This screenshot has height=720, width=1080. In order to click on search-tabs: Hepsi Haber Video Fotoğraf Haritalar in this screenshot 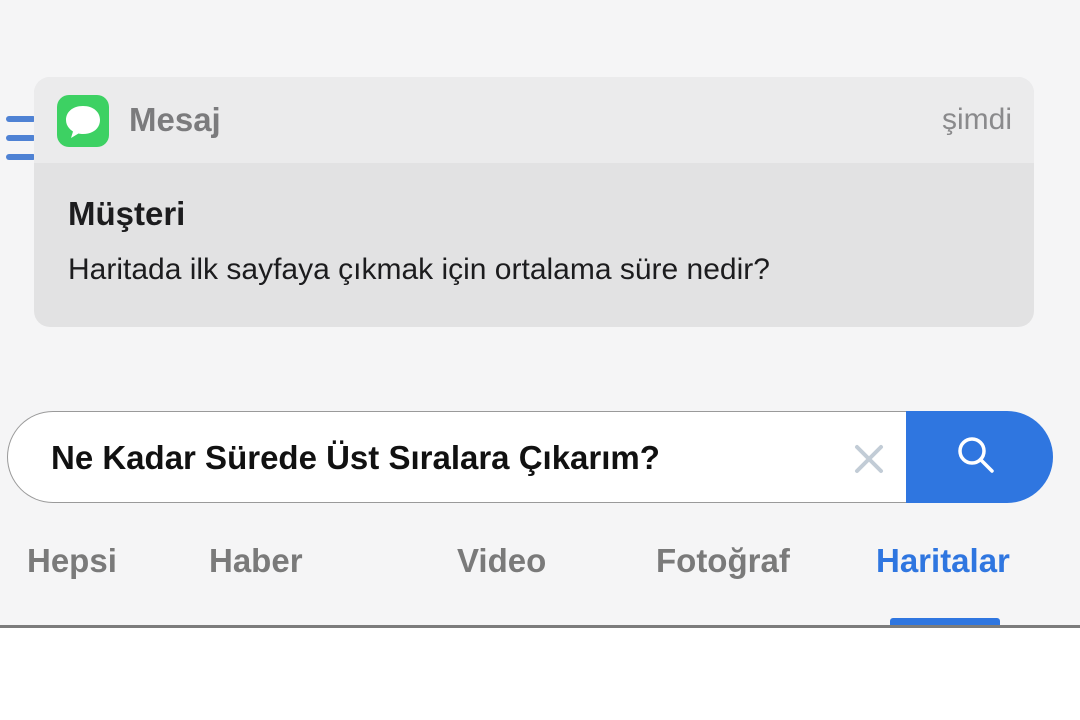, I will do `click(540, 577)`.